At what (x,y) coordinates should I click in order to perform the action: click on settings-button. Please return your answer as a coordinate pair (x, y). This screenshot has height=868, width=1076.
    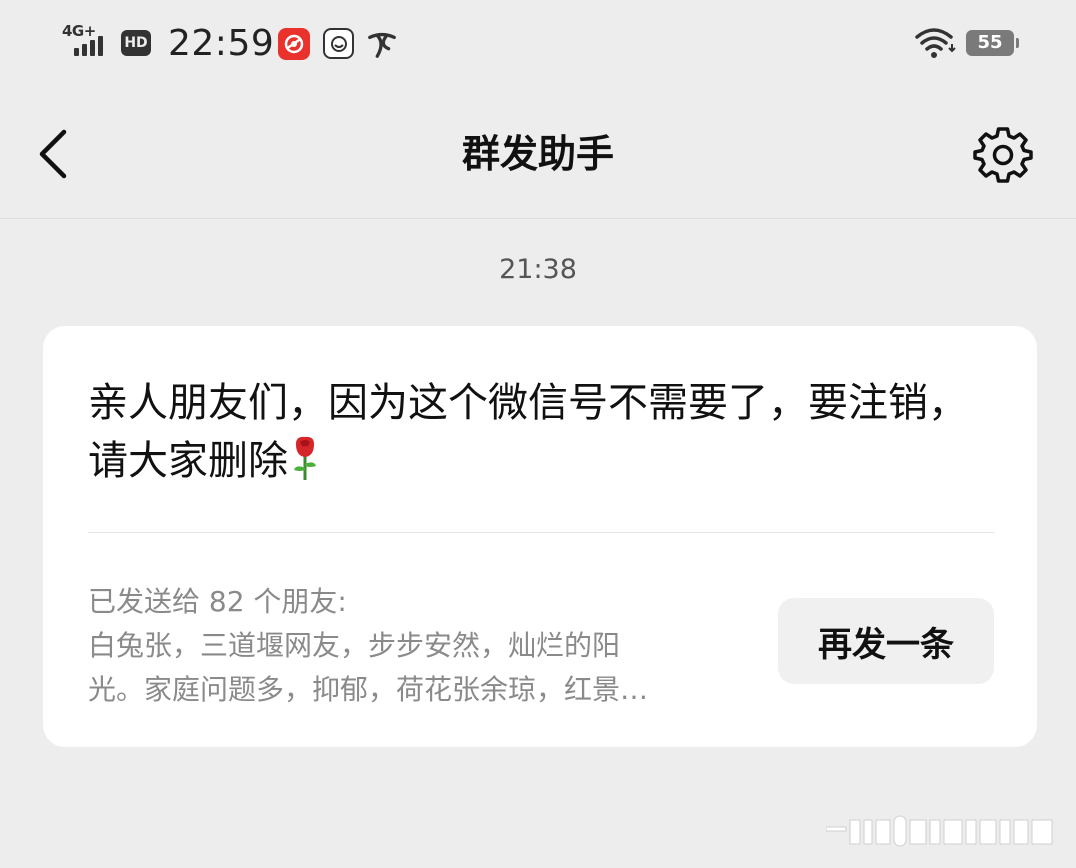
    Looking at the image, I should click on (1003, 155).